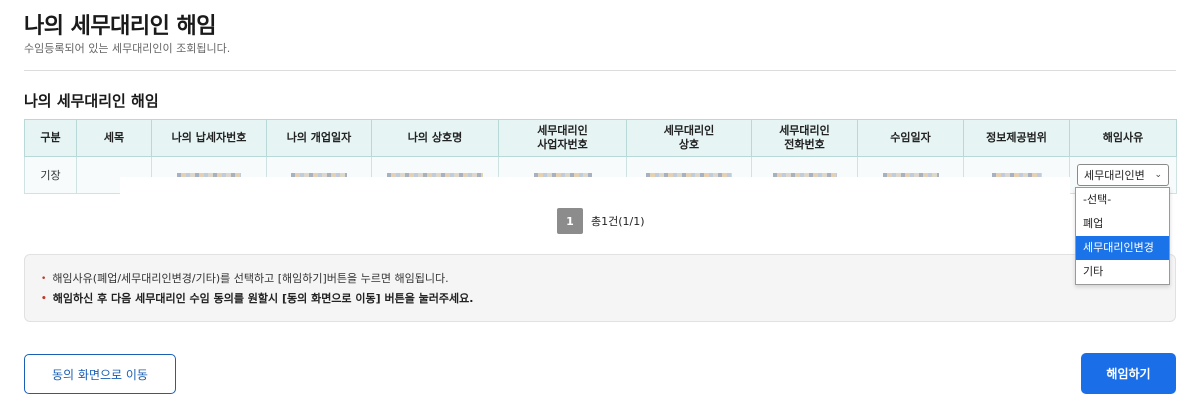 This screenshot has height=410, width=1189. I want to click on col-header-agent-biz-no: 세무대리인 사업자번호, so click(562, 138).